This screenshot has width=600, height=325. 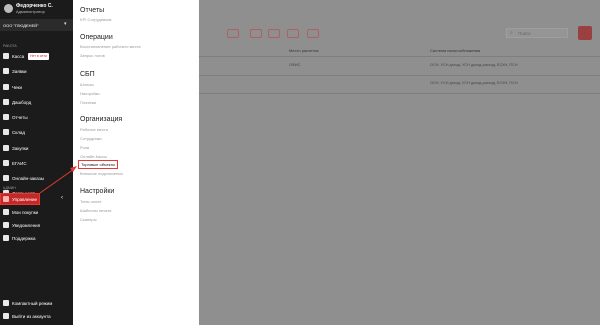 I want to click on egais-icon, so click(x=6, y=163).